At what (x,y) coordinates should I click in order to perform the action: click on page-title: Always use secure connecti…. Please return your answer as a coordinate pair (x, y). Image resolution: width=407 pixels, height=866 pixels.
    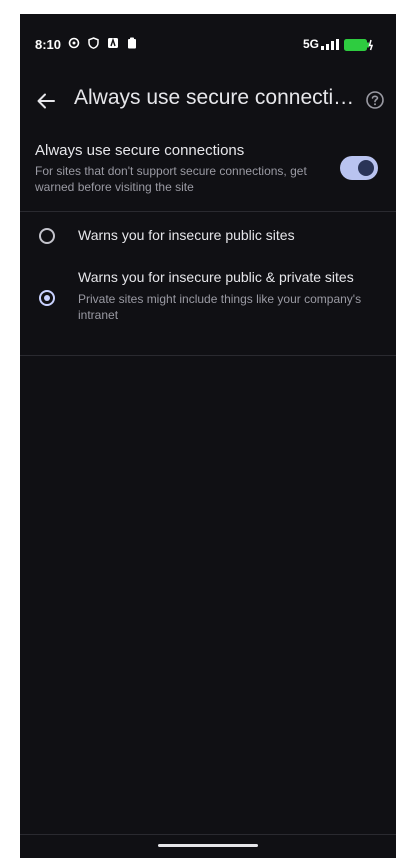
    Looking at the image, I should click on (214, 97).